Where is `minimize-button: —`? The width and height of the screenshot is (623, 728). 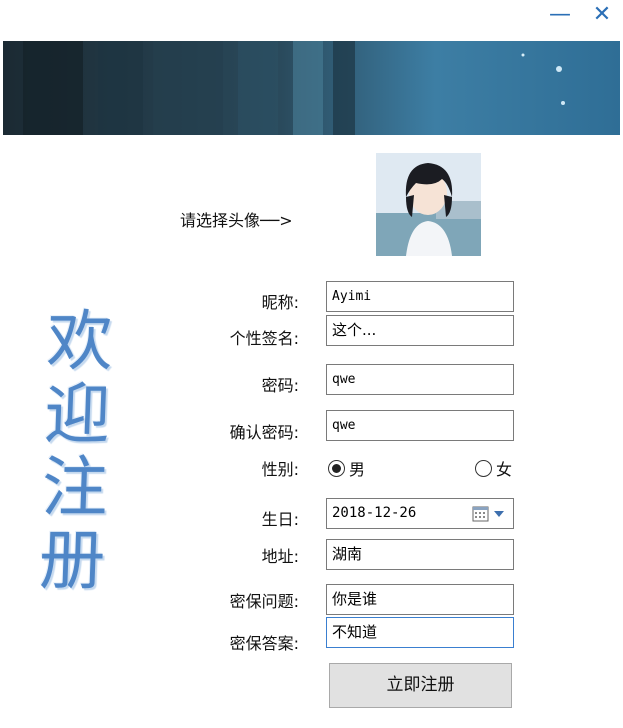 minimize-button: — is located at coordinates (560, 15).